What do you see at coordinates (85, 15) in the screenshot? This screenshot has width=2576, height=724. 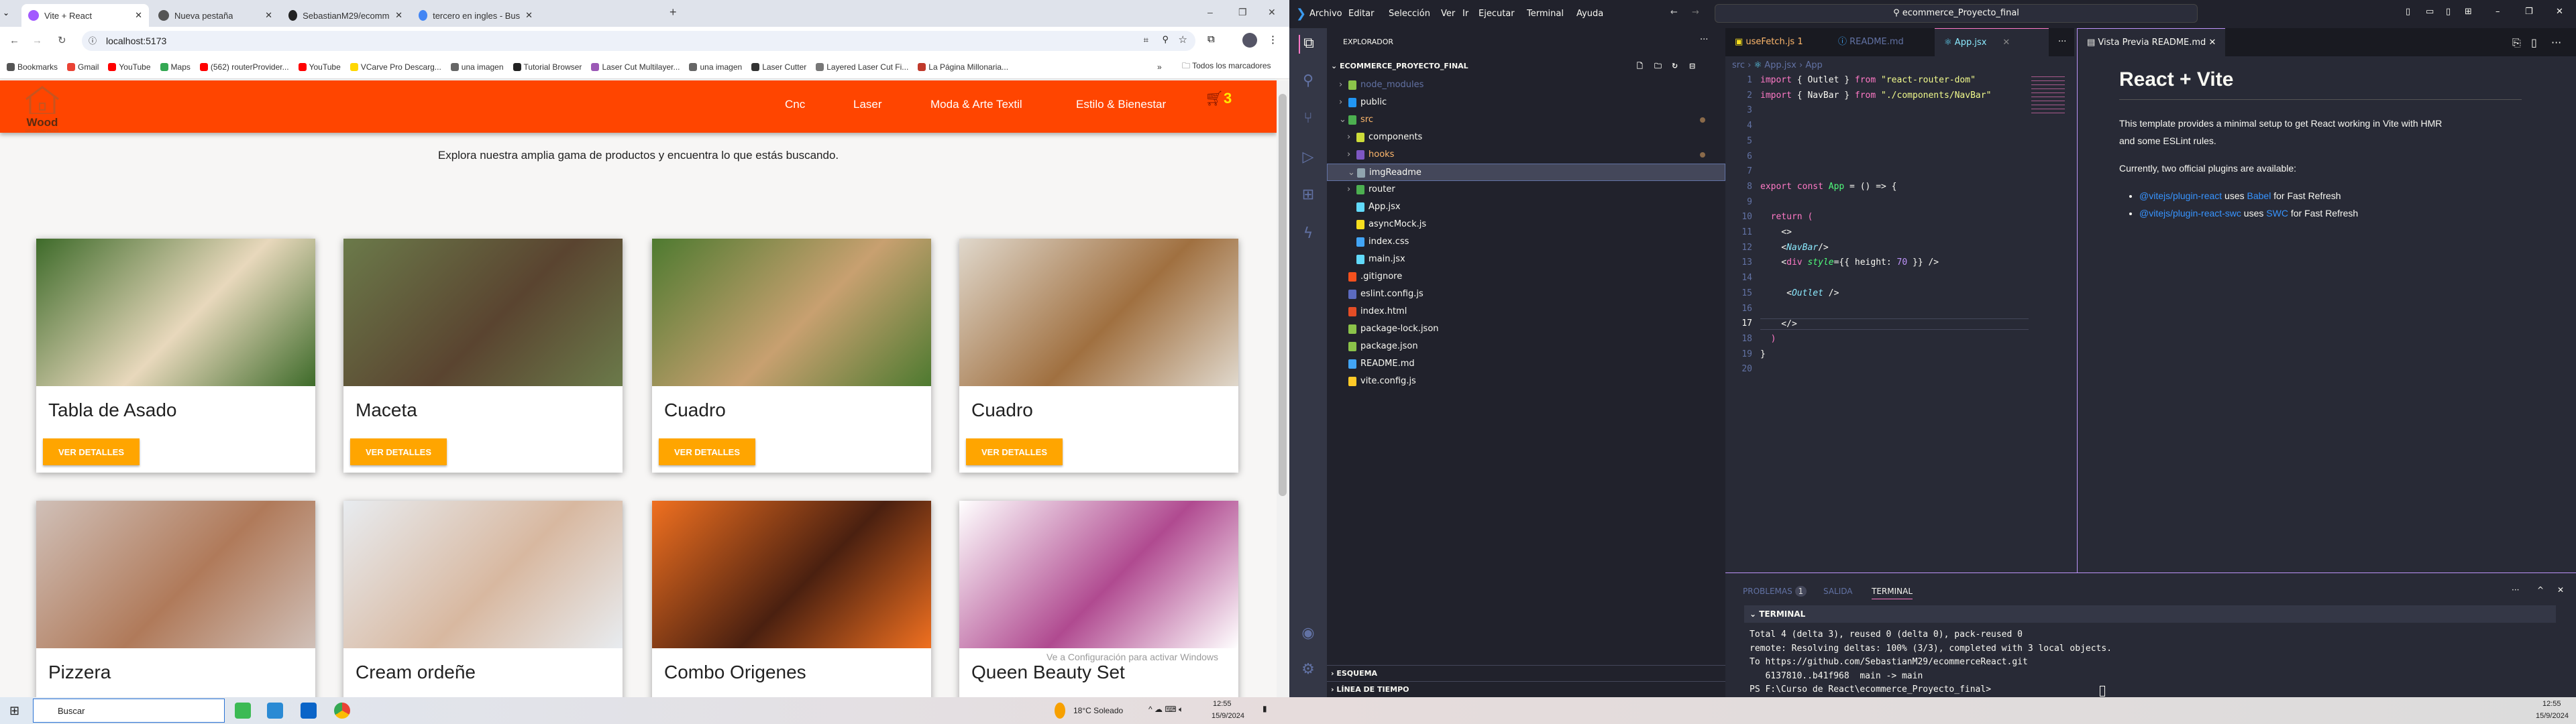 I see `browser-tab: Vite + React ✕` at bounding box center [85, 15].